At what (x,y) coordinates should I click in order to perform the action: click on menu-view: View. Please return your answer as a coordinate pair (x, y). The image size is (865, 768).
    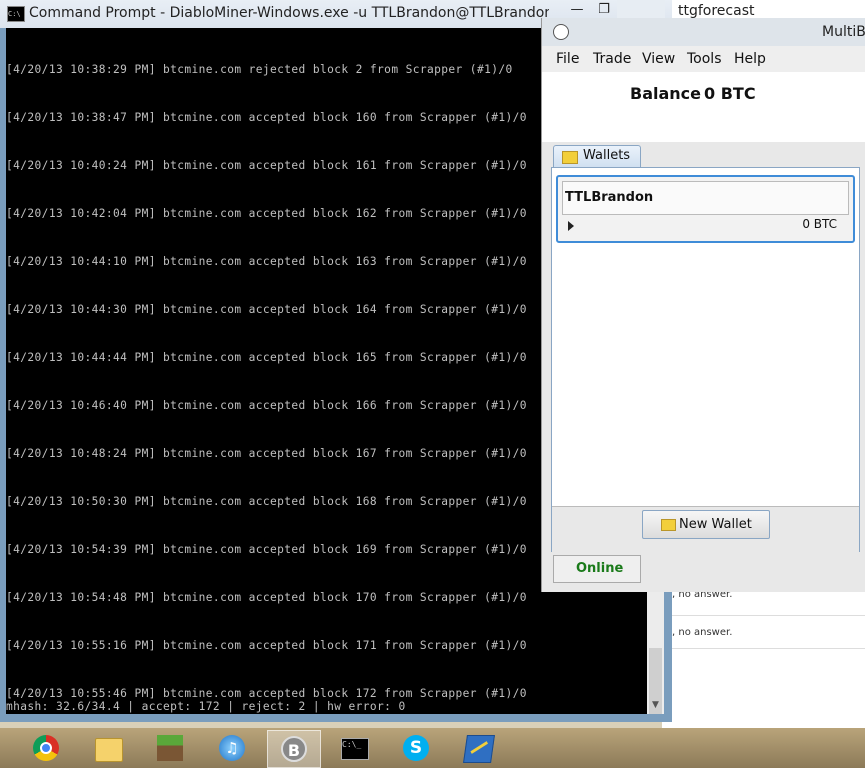
    Looking at the image, I should click on (658, 59).